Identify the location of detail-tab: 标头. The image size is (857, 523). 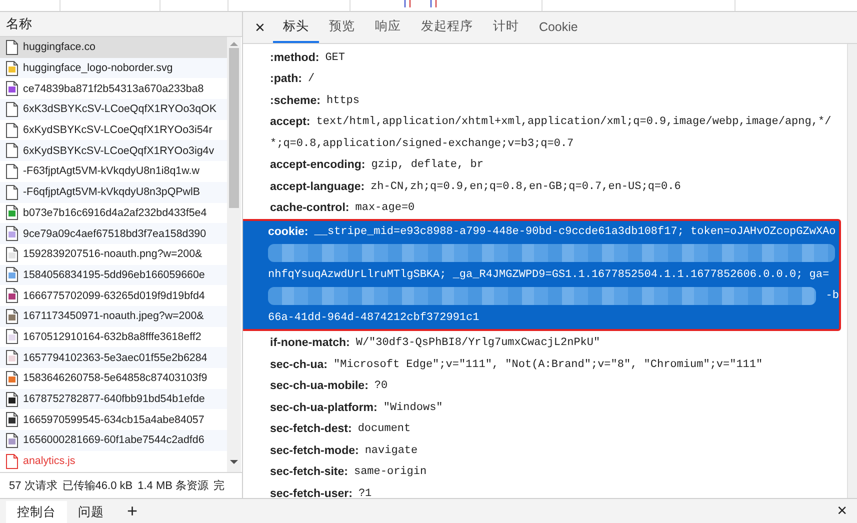
(295, 27).